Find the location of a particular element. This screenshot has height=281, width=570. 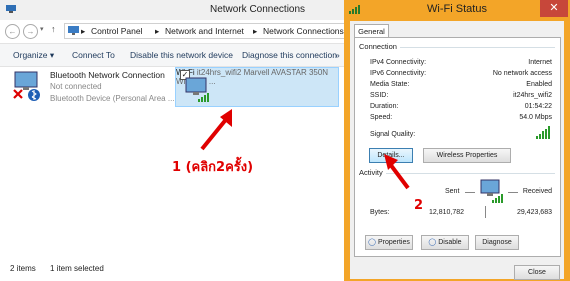

explorer-titlebar: Network Connections is located at coordinates (172, 10).